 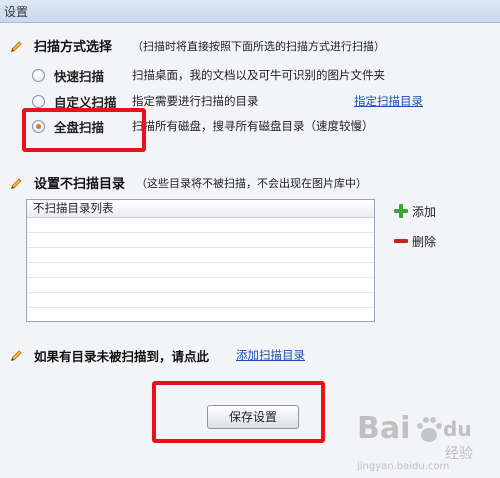 What do you see at coordinates (38, 75) in the screenshot?
I see `radio-quick-scan` at bounding box center [38, 75].